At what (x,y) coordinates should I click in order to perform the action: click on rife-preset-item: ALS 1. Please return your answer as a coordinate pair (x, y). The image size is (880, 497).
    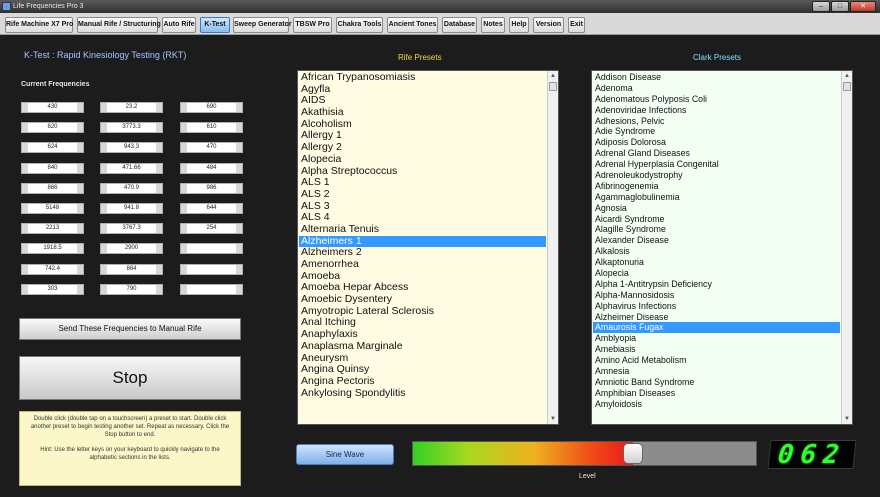
    Looking at the image, I should click on (422, 182).